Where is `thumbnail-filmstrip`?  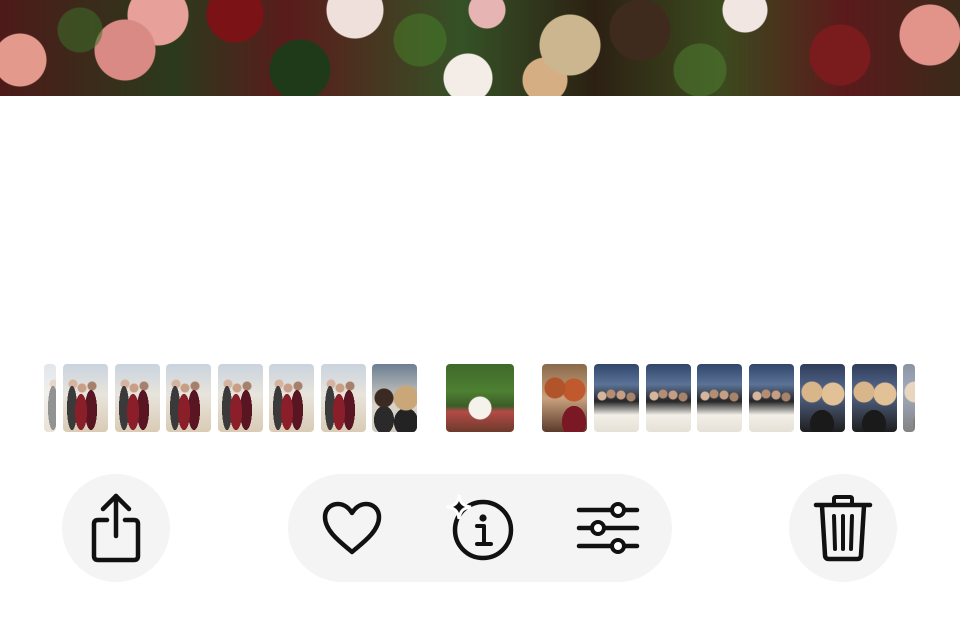
thumbnail-filmstrip is located at coordinates (480, 398).